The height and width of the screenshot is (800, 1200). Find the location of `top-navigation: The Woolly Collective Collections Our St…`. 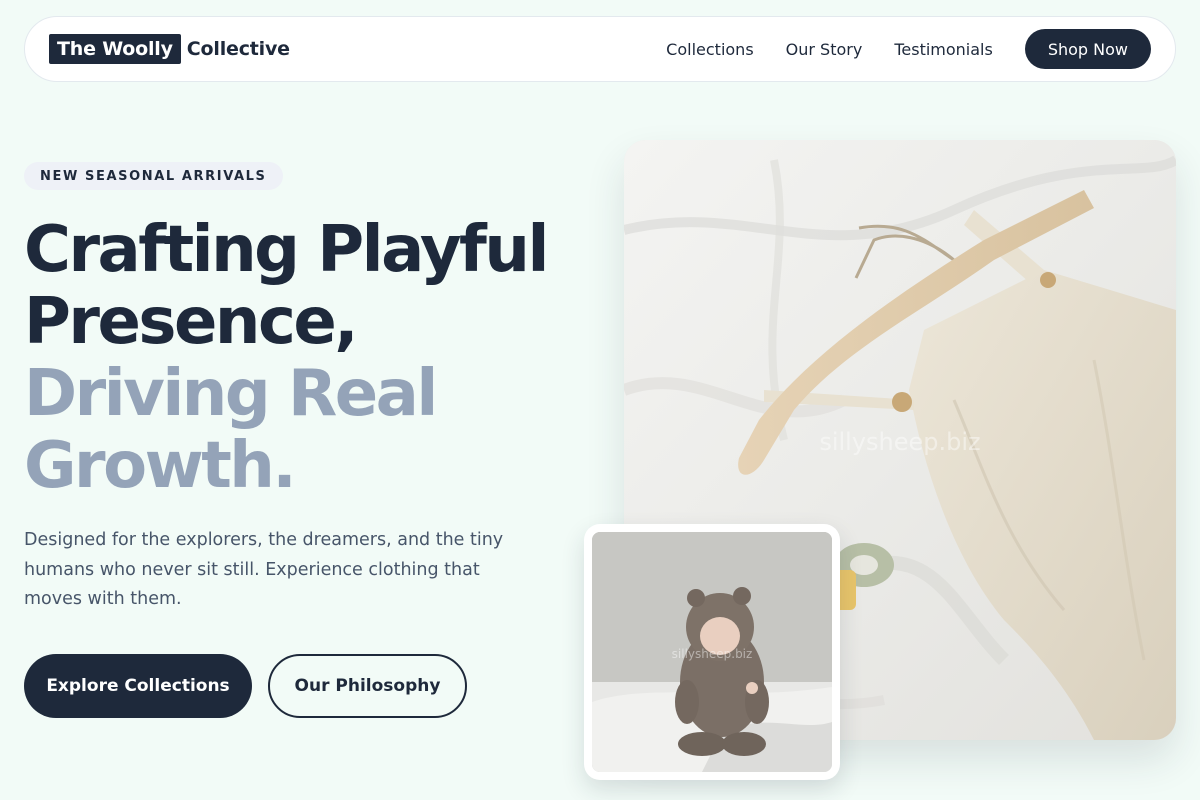

top-navigation: The Woolly Collective Collections Our St… is located at coordinates (600, 49).